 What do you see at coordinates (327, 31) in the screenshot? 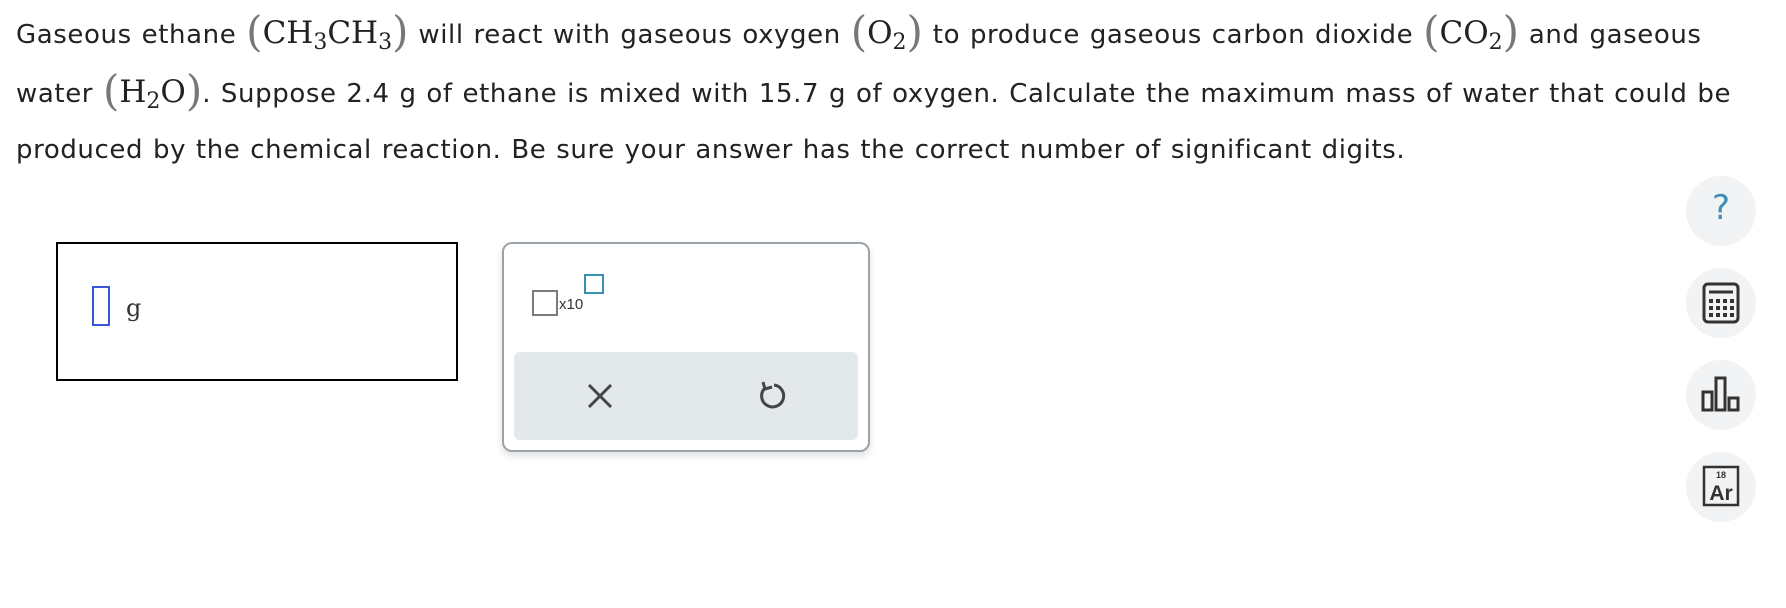
I see `formula-ethane: (CH3CH3)` at bounding box center [327, 31].